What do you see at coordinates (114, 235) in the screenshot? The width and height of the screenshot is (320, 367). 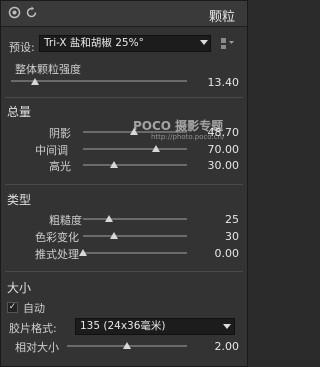 I see `color-variation-thumb` at bounding box center [114, 235].